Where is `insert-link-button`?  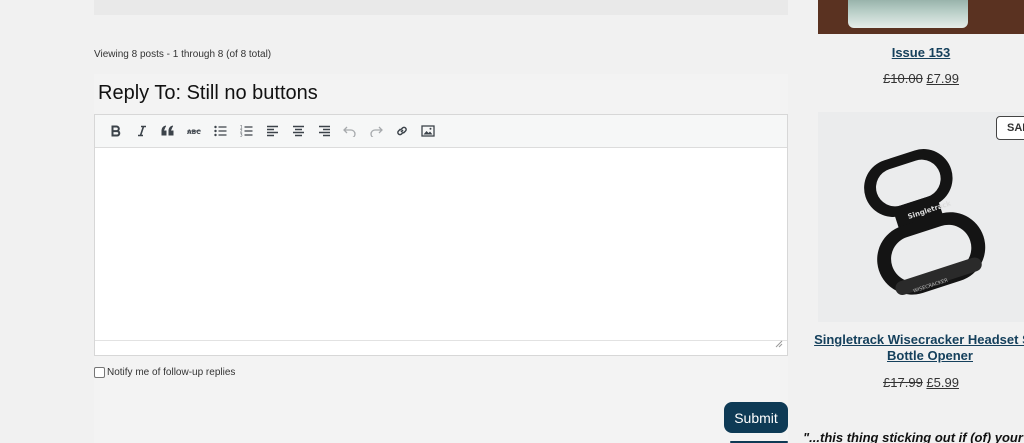 insert-link-button is located at coordinates (402, 131).